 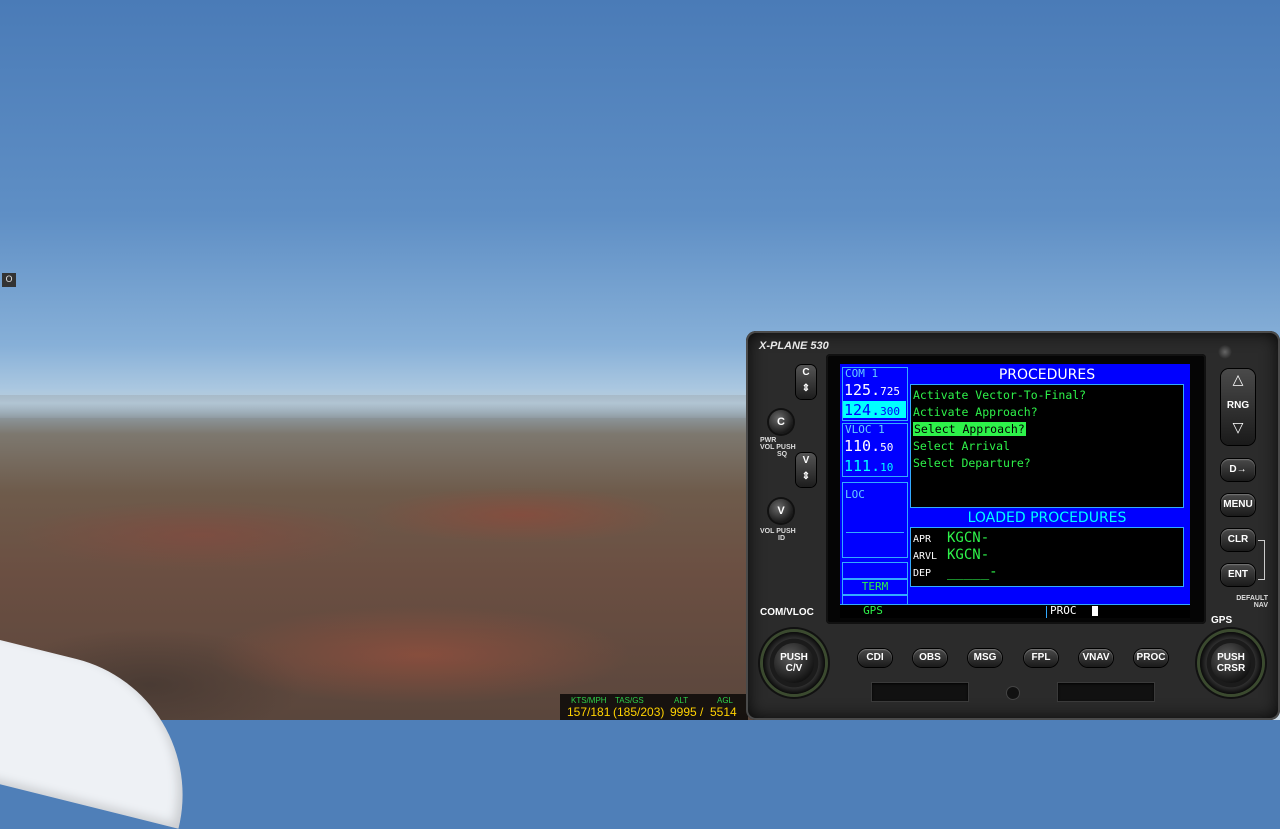 What do you see at coordinates (589, 712) in the screenshot?
I see `hud-speed: 157/181` at bounding box center [589, 712].